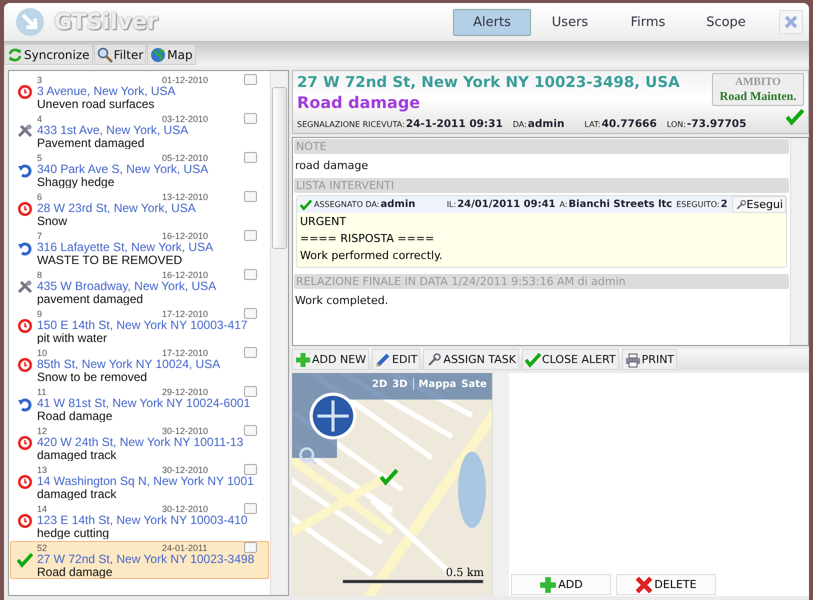 The height and width of the screenshot is (600, 813). What do you see at coordinates (367, 239) in the screenshot?
I see `intervention-text: ==== RISPOSTA ====` at bounding box center [367, 239].